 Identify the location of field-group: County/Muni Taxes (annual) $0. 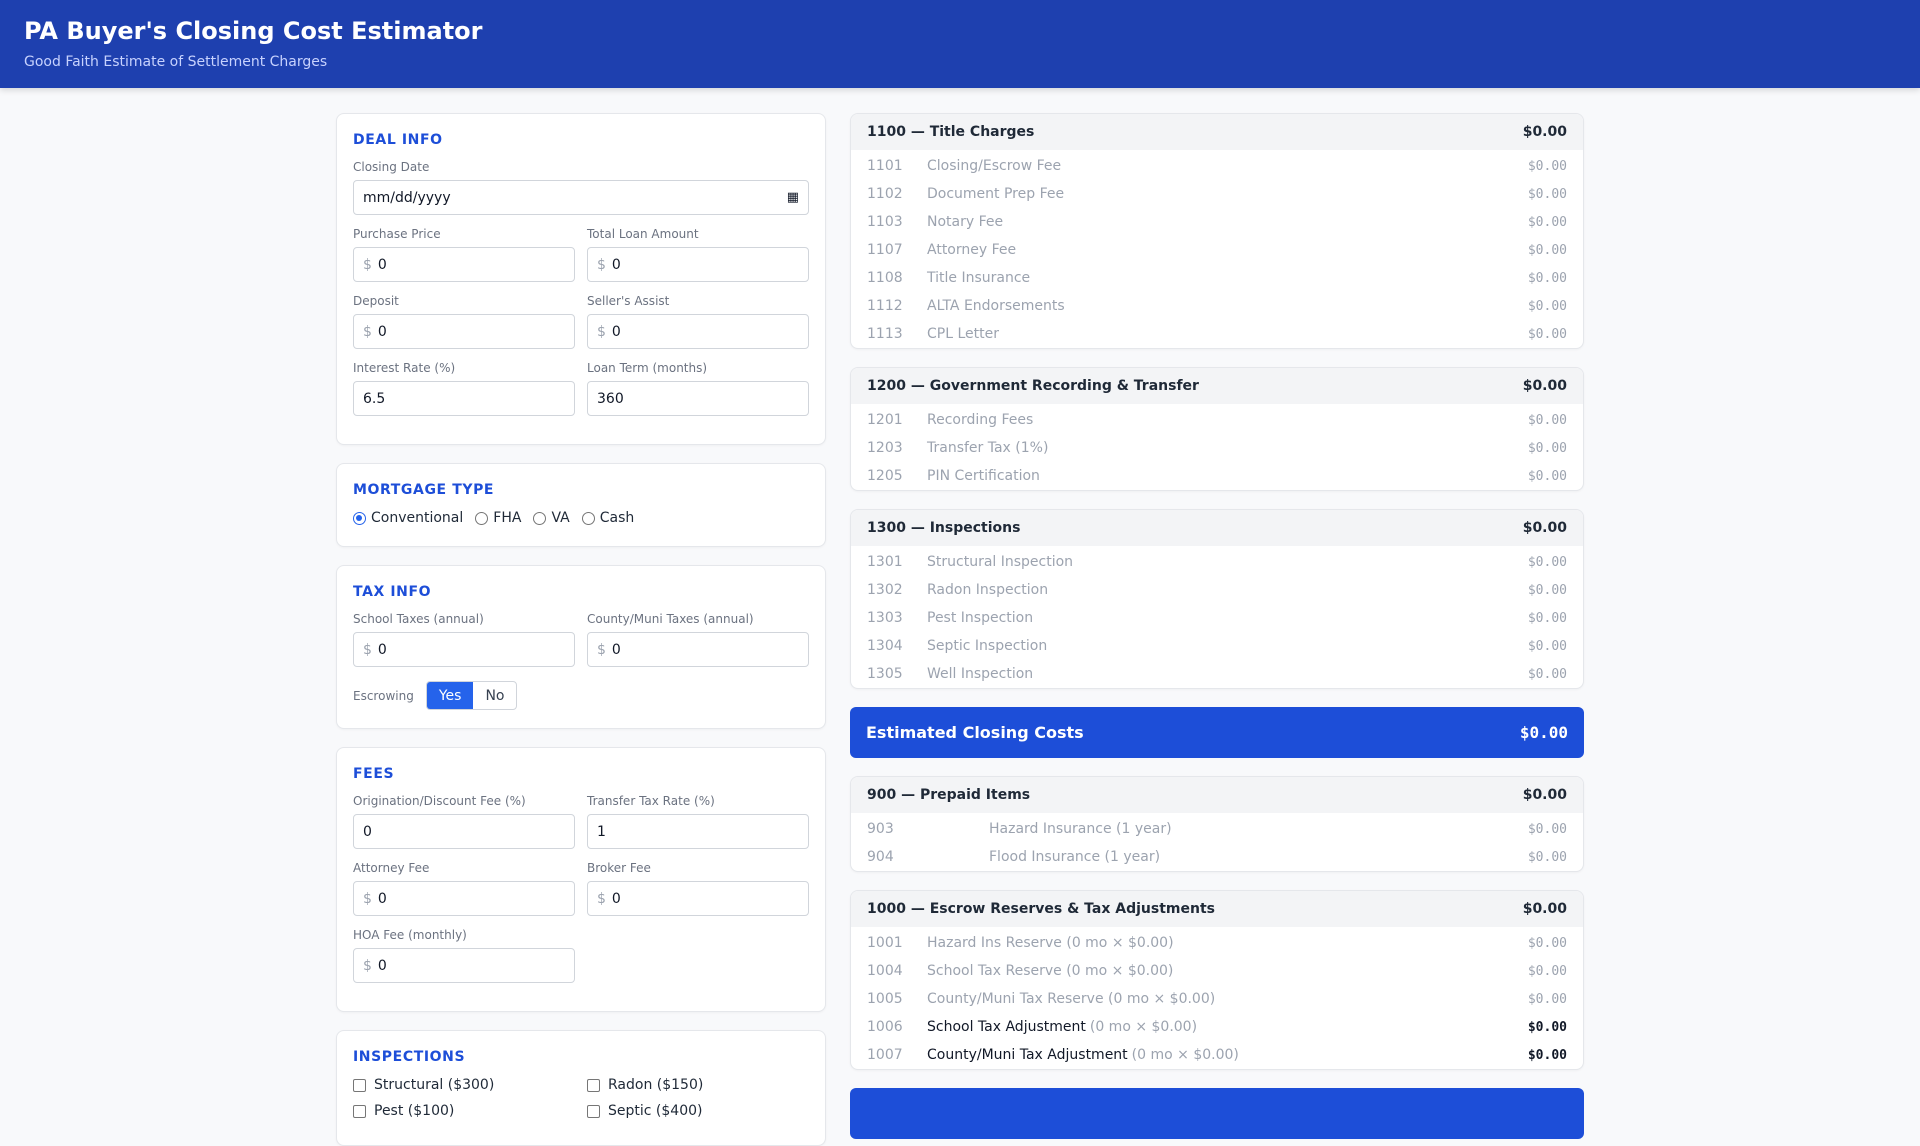
(698, 639).